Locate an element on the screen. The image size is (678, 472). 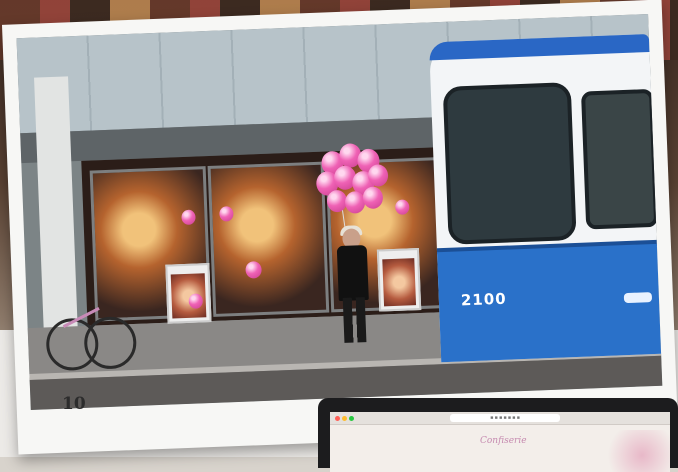
browser-url-bar: ■ ■ ■ ■ ■ ■ ■ is located at coordinates (505, 418).